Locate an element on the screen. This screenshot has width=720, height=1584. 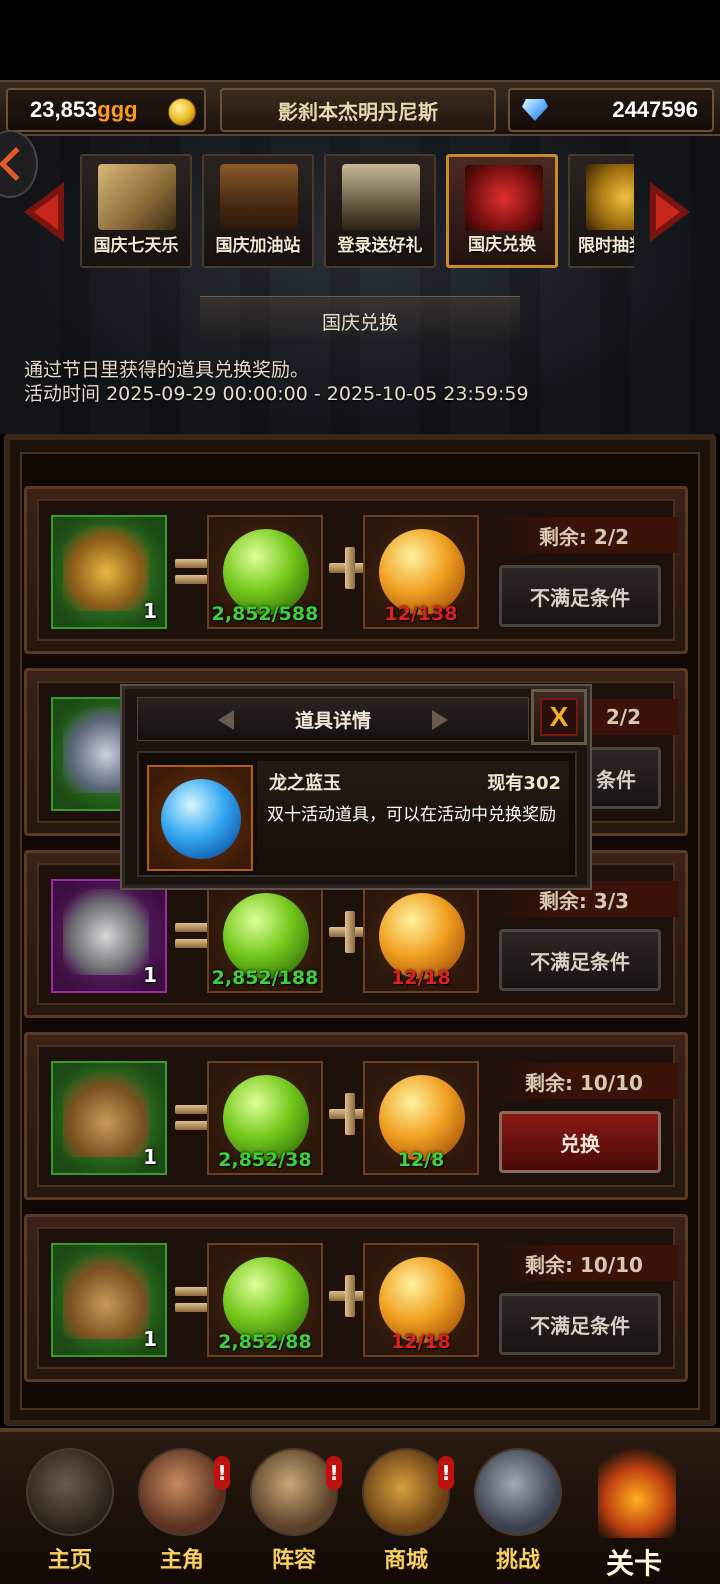
nav-lineup: ! 阵容 is located at coordinates (294, 1512).